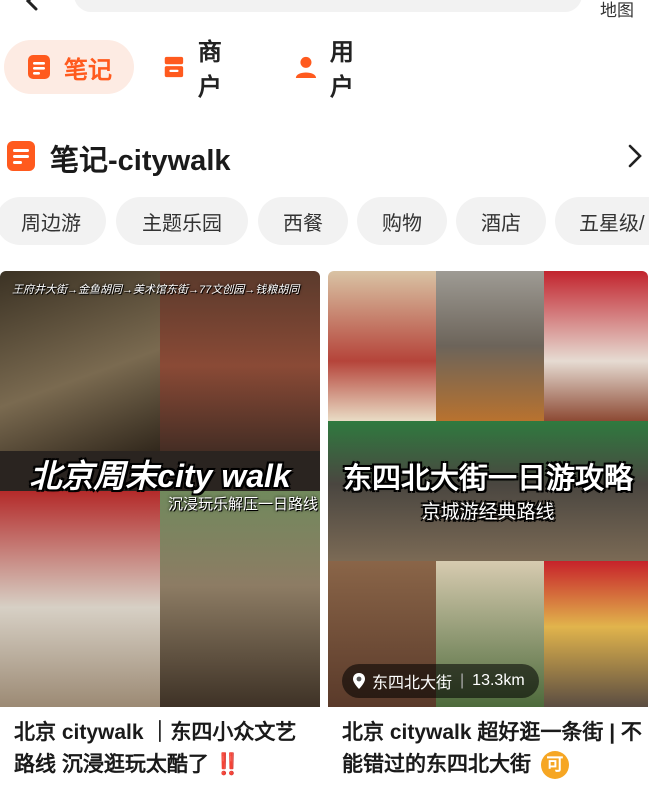  Describe the element at coordinates (53, 221) in the screenshot. I see `chip-nearby-tour: 周边游` at that location.